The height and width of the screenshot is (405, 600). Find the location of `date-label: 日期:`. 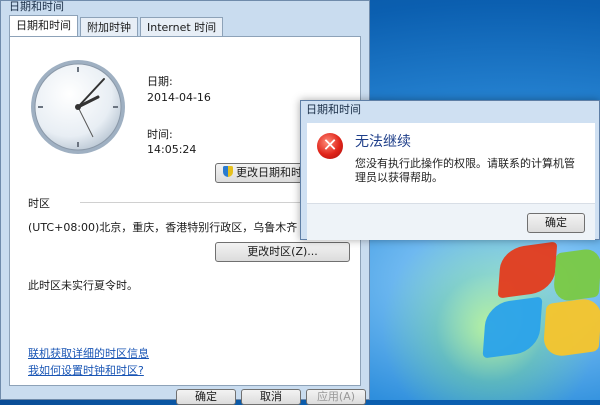

date-label: 日期: is located at coordinates (160, 81).